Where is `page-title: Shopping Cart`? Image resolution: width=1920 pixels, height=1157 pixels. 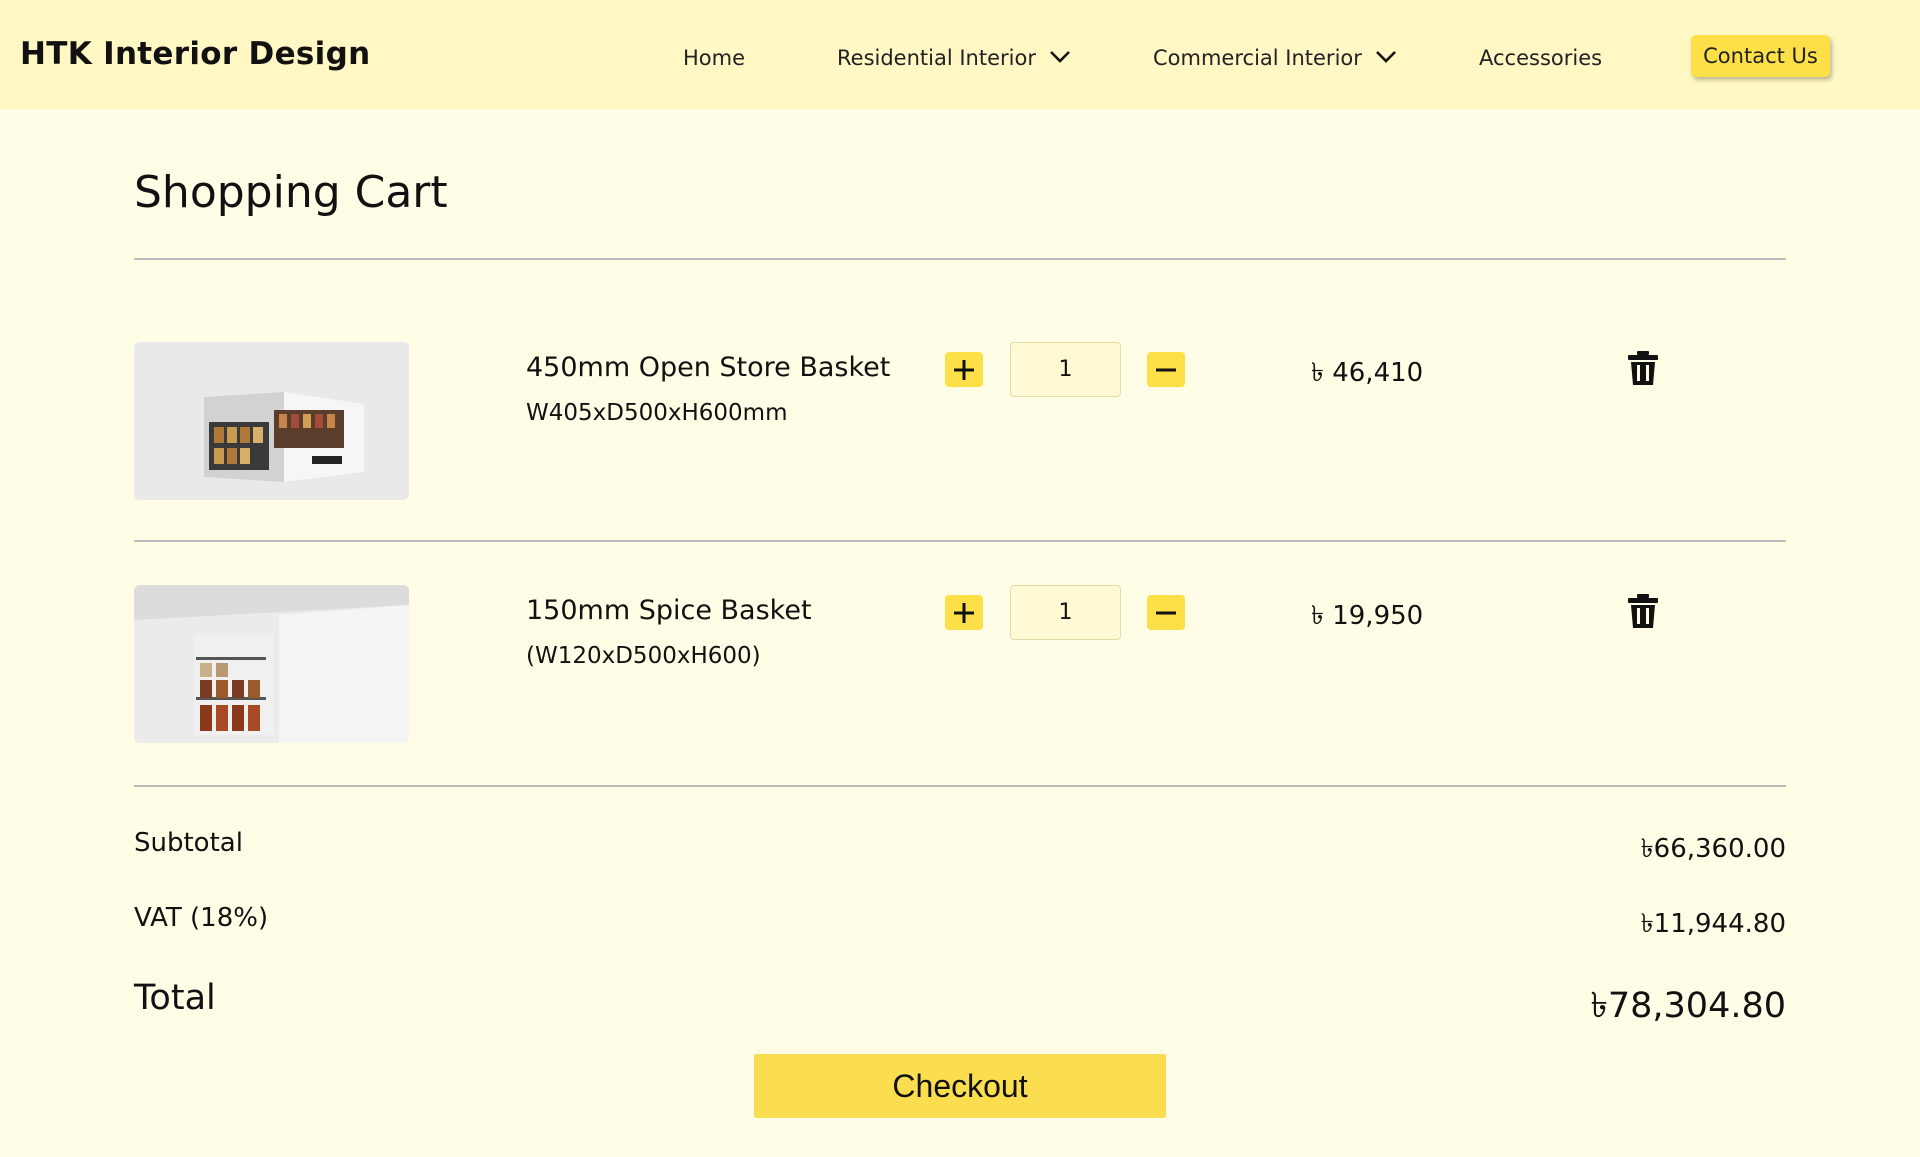 page-title: Shopping Cart is located at coordinates (291, 192).